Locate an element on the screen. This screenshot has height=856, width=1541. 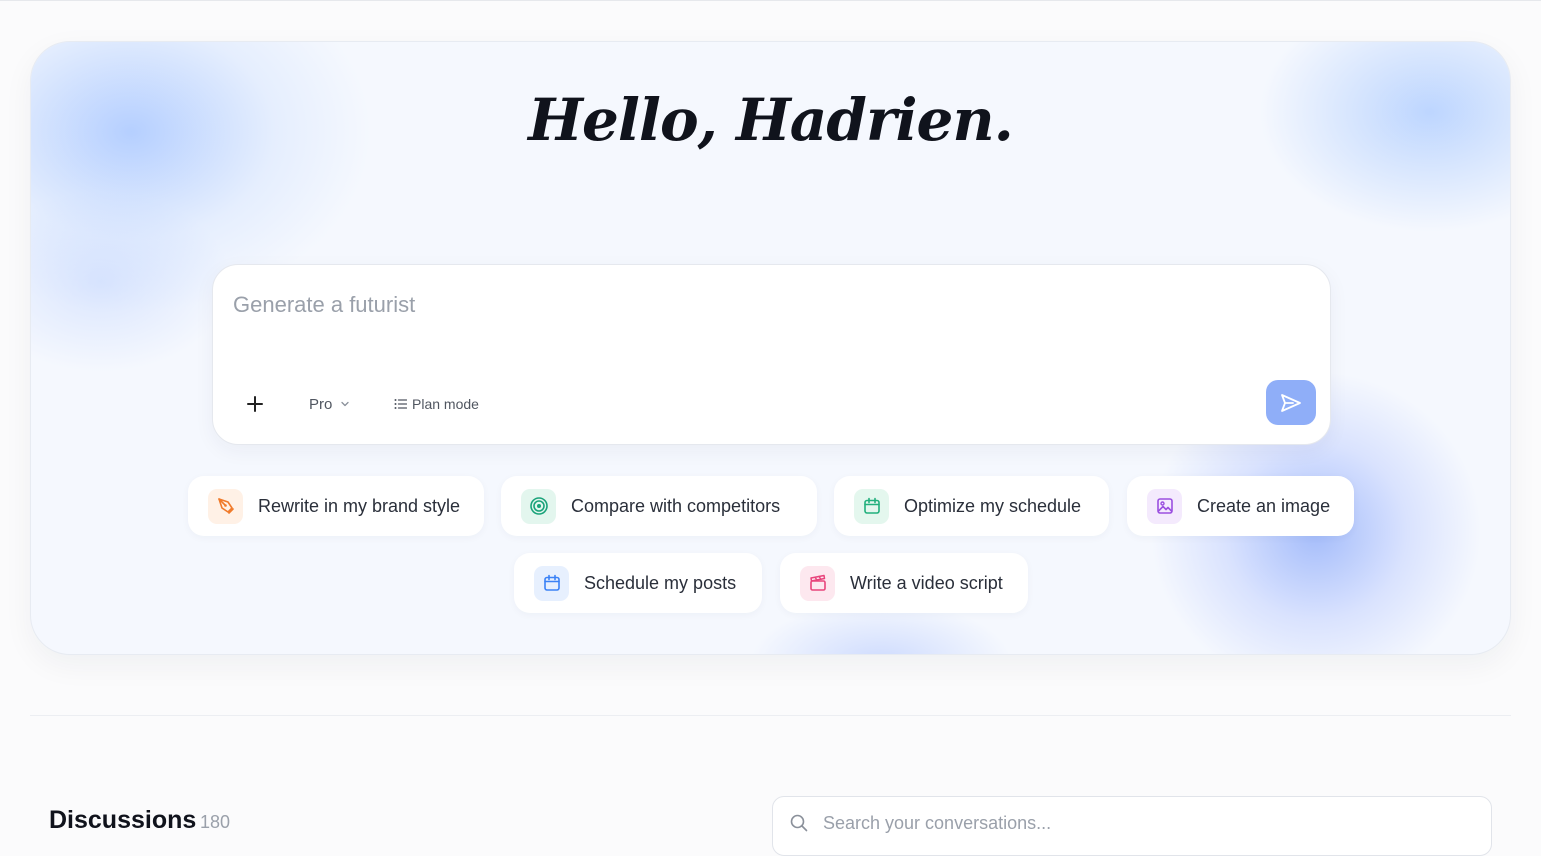
clapperboard-icon is located at coordinates (817, 582).